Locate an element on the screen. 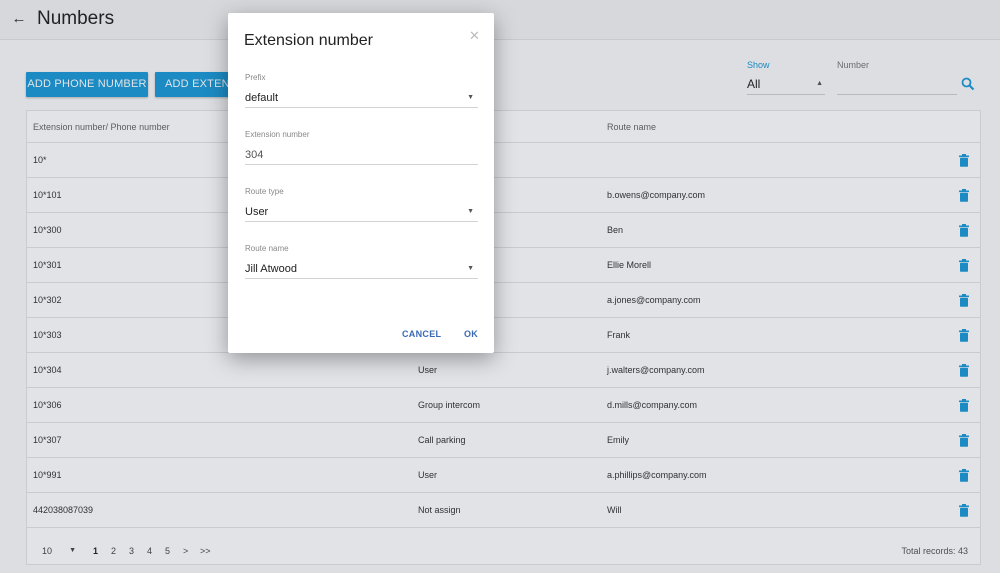 This screenshot has width=1000, height=573. route-type-value: User is located at coordinates (257, 212).